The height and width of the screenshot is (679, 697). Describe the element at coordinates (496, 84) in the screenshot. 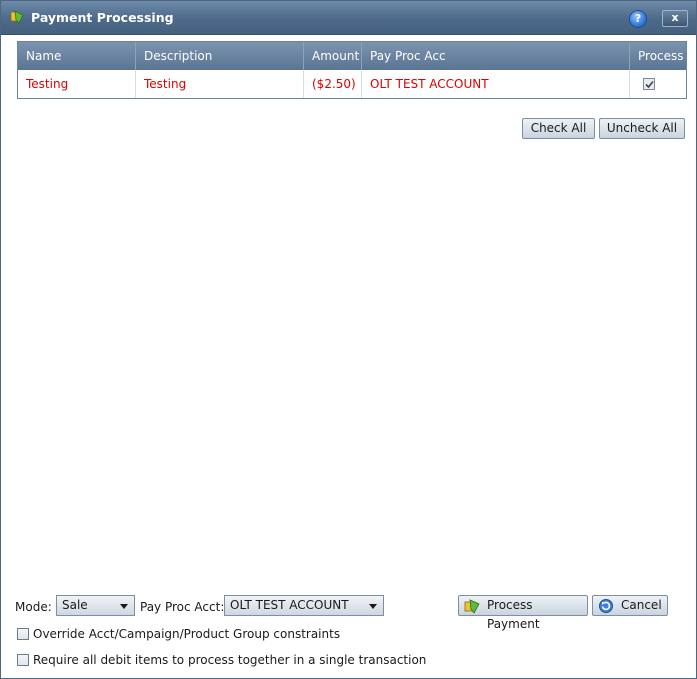

I see `cell-pay-proc-acc: OLT TEST ACCOUNT` at that location.